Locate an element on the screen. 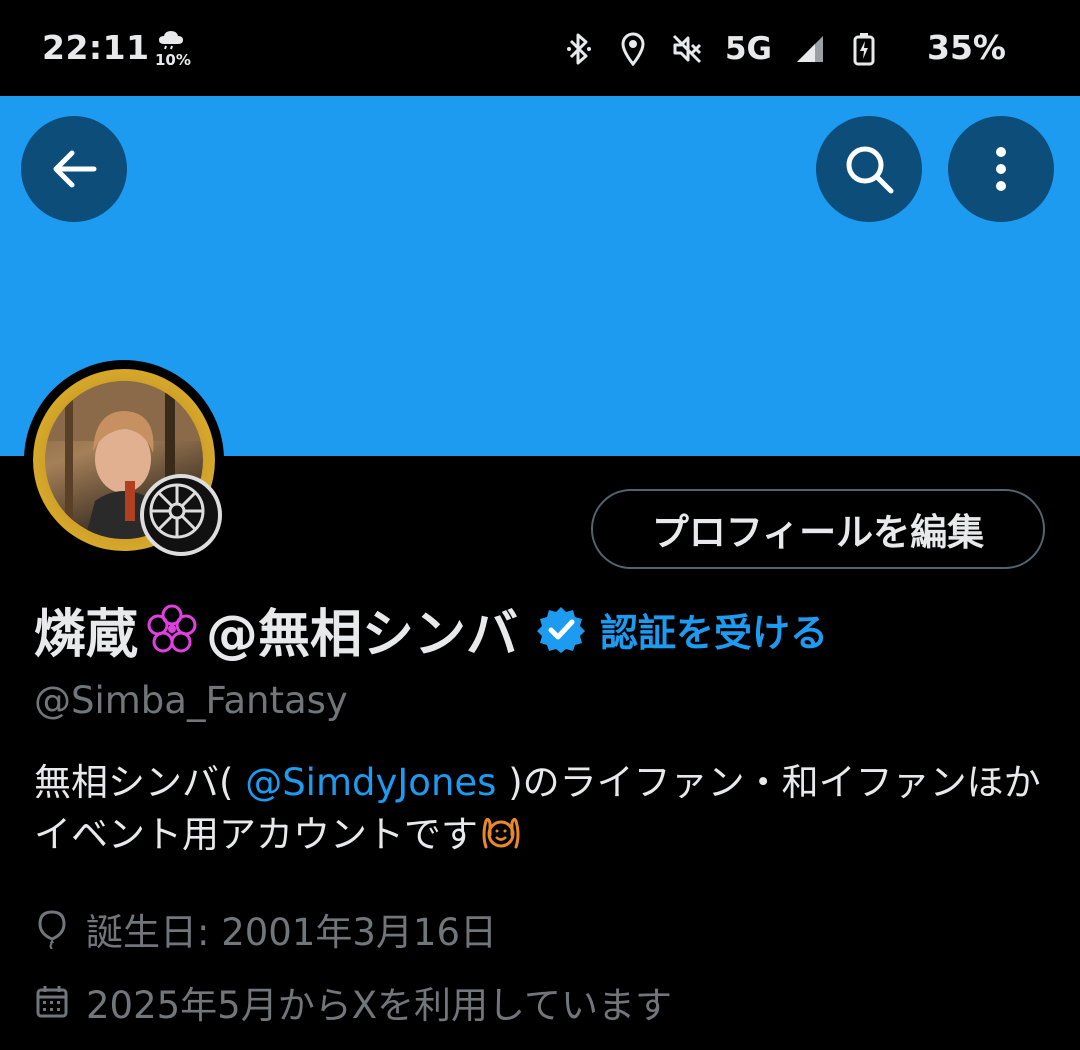 This screenshot has width=1080, height=1050. search-icon is located at coordinates (870, 170).